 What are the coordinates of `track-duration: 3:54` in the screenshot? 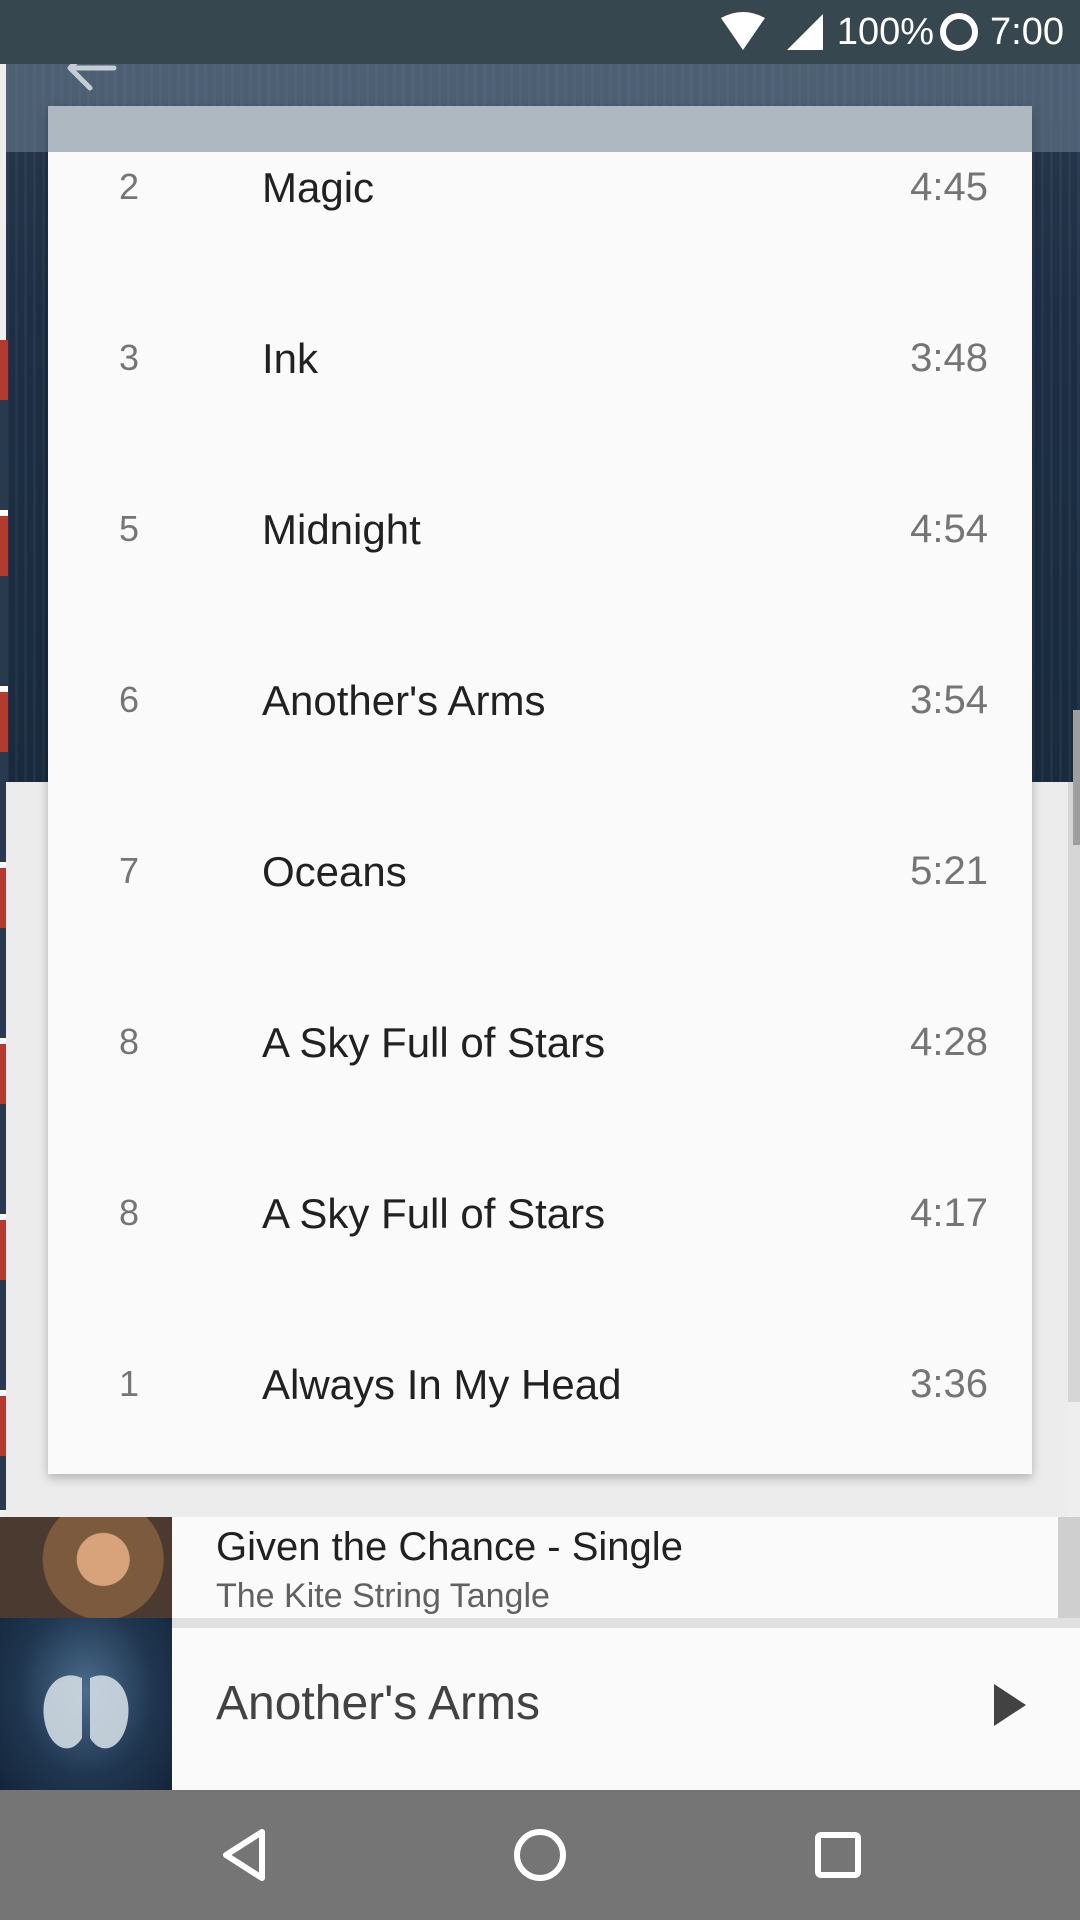 It's located at (949, 700).